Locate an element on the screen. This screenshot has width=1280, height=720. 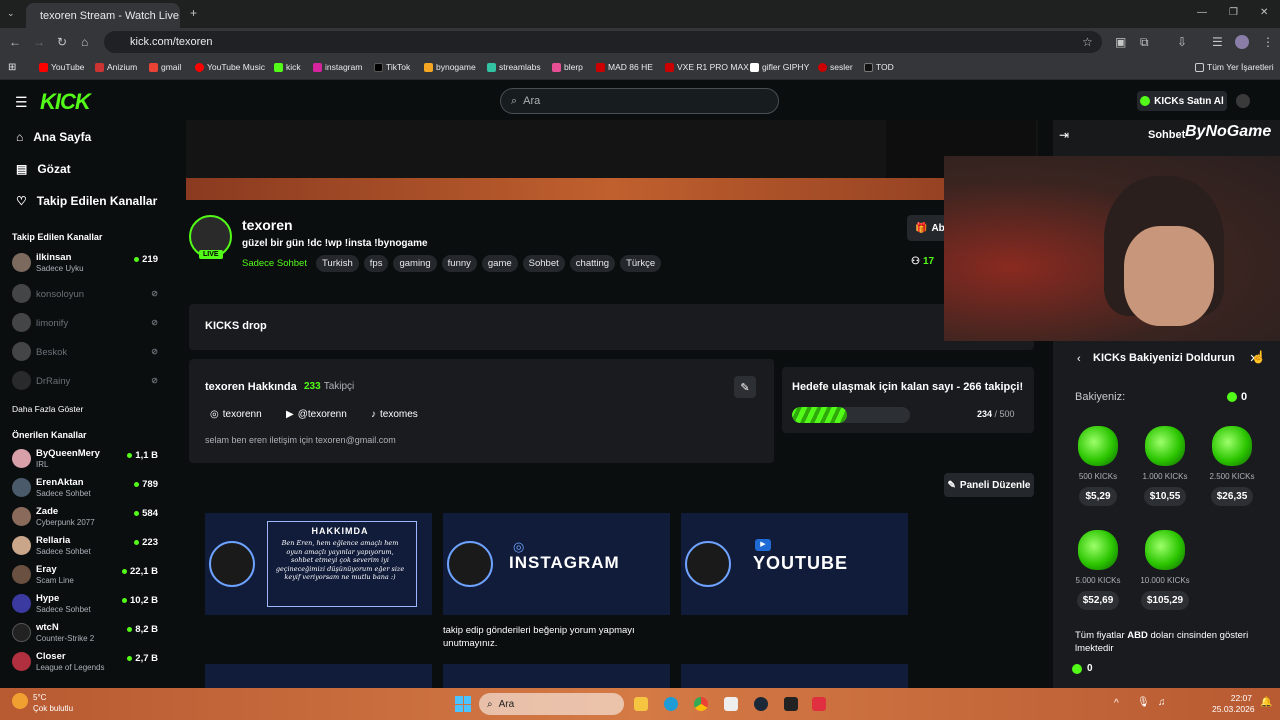
taskbar-search: ⌕ Ara is located at coordinates (551, 704).